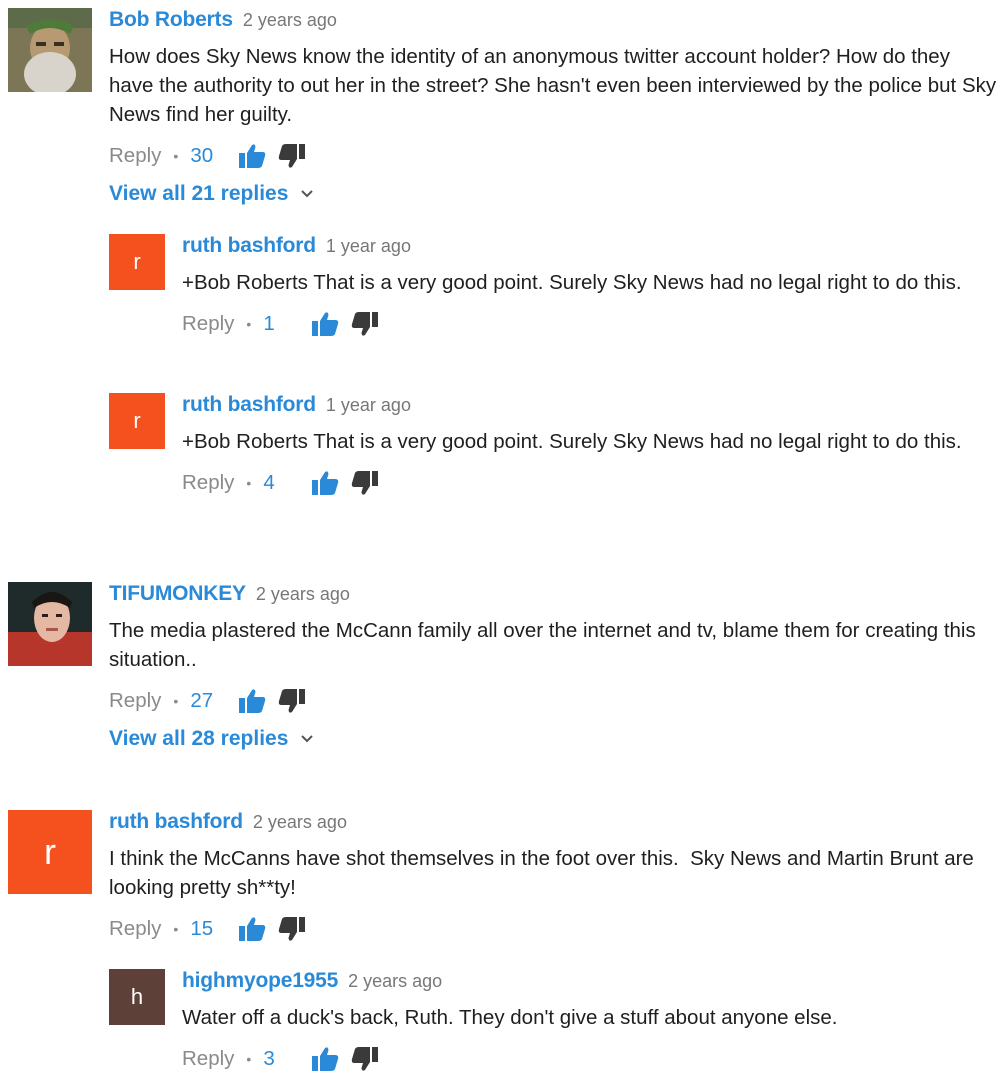  What do you see at coordinates (553, 156) in the screenshot?
I see `comment-actions: Reply • 30` at bounding box center [553, 156].